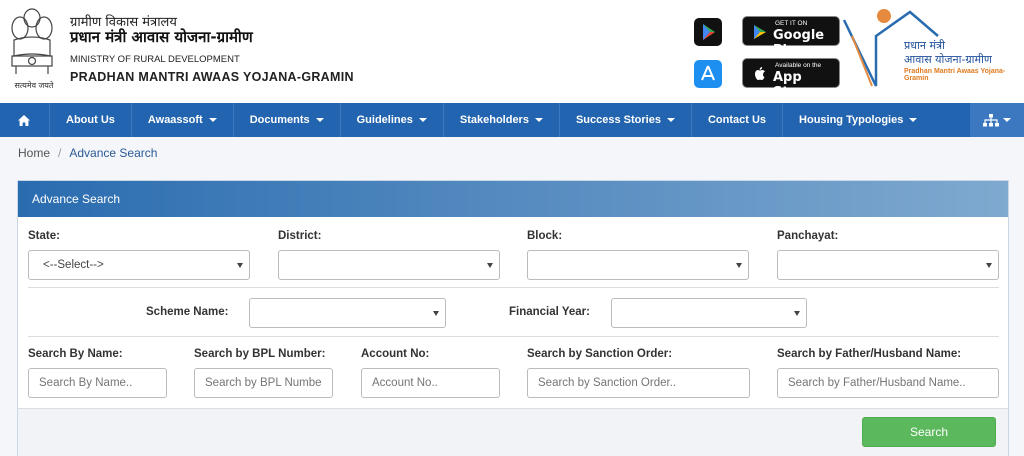  What do you see at coordinates (430, 383) in the screenshot?
I see `account-no-input` at bounding box center [430, 383].